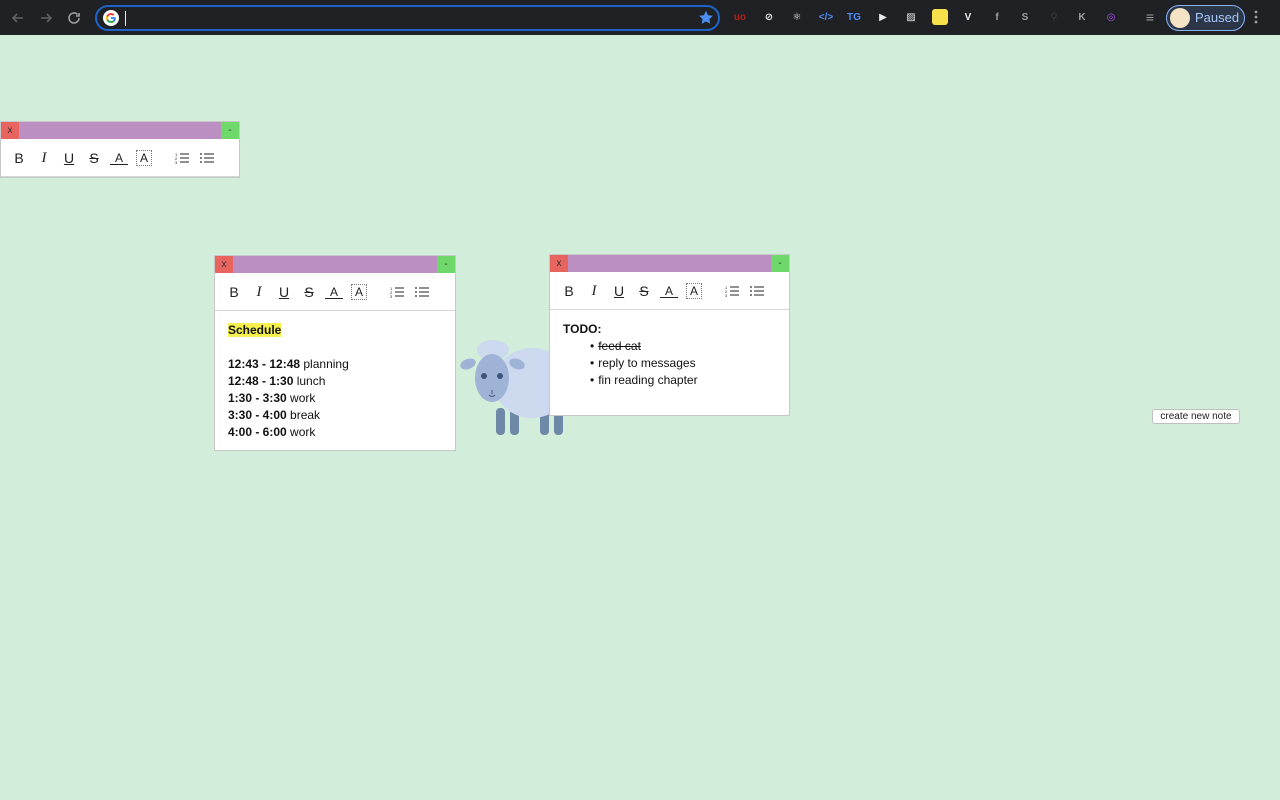 This screenshot has height=800, width=1280. I want to click on f-icon: f, so click(997, 17).